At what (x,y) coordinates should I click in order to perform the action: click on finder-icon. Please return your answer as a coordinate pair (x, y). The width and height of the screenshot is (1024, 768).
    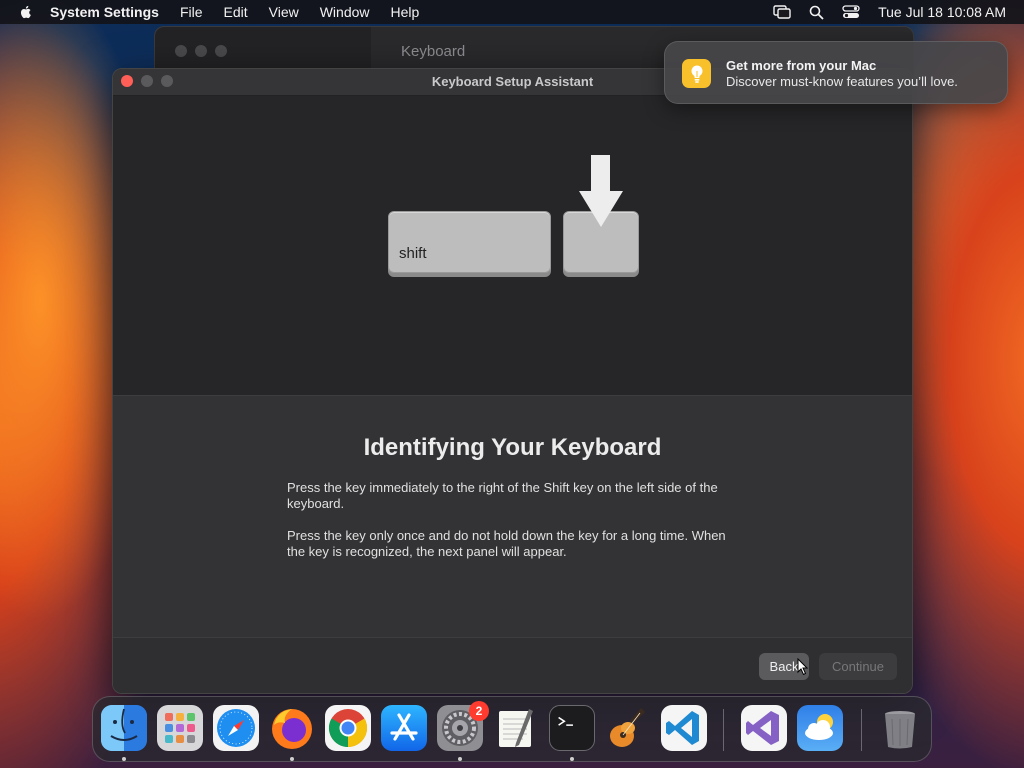
    Looking at the image, I should click on (124, 728).